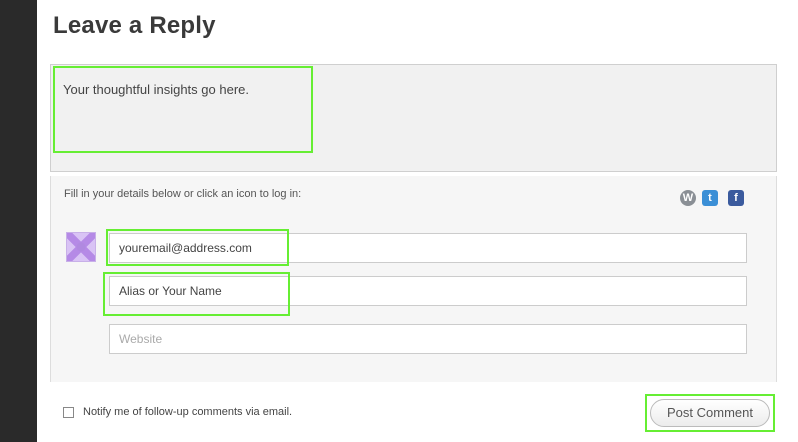  What do you see at coordinates (156, 89) in the screenshot?
I see `comment-textarea-value: Your thoughtful insights go here.` at bounding box center [156, 89].